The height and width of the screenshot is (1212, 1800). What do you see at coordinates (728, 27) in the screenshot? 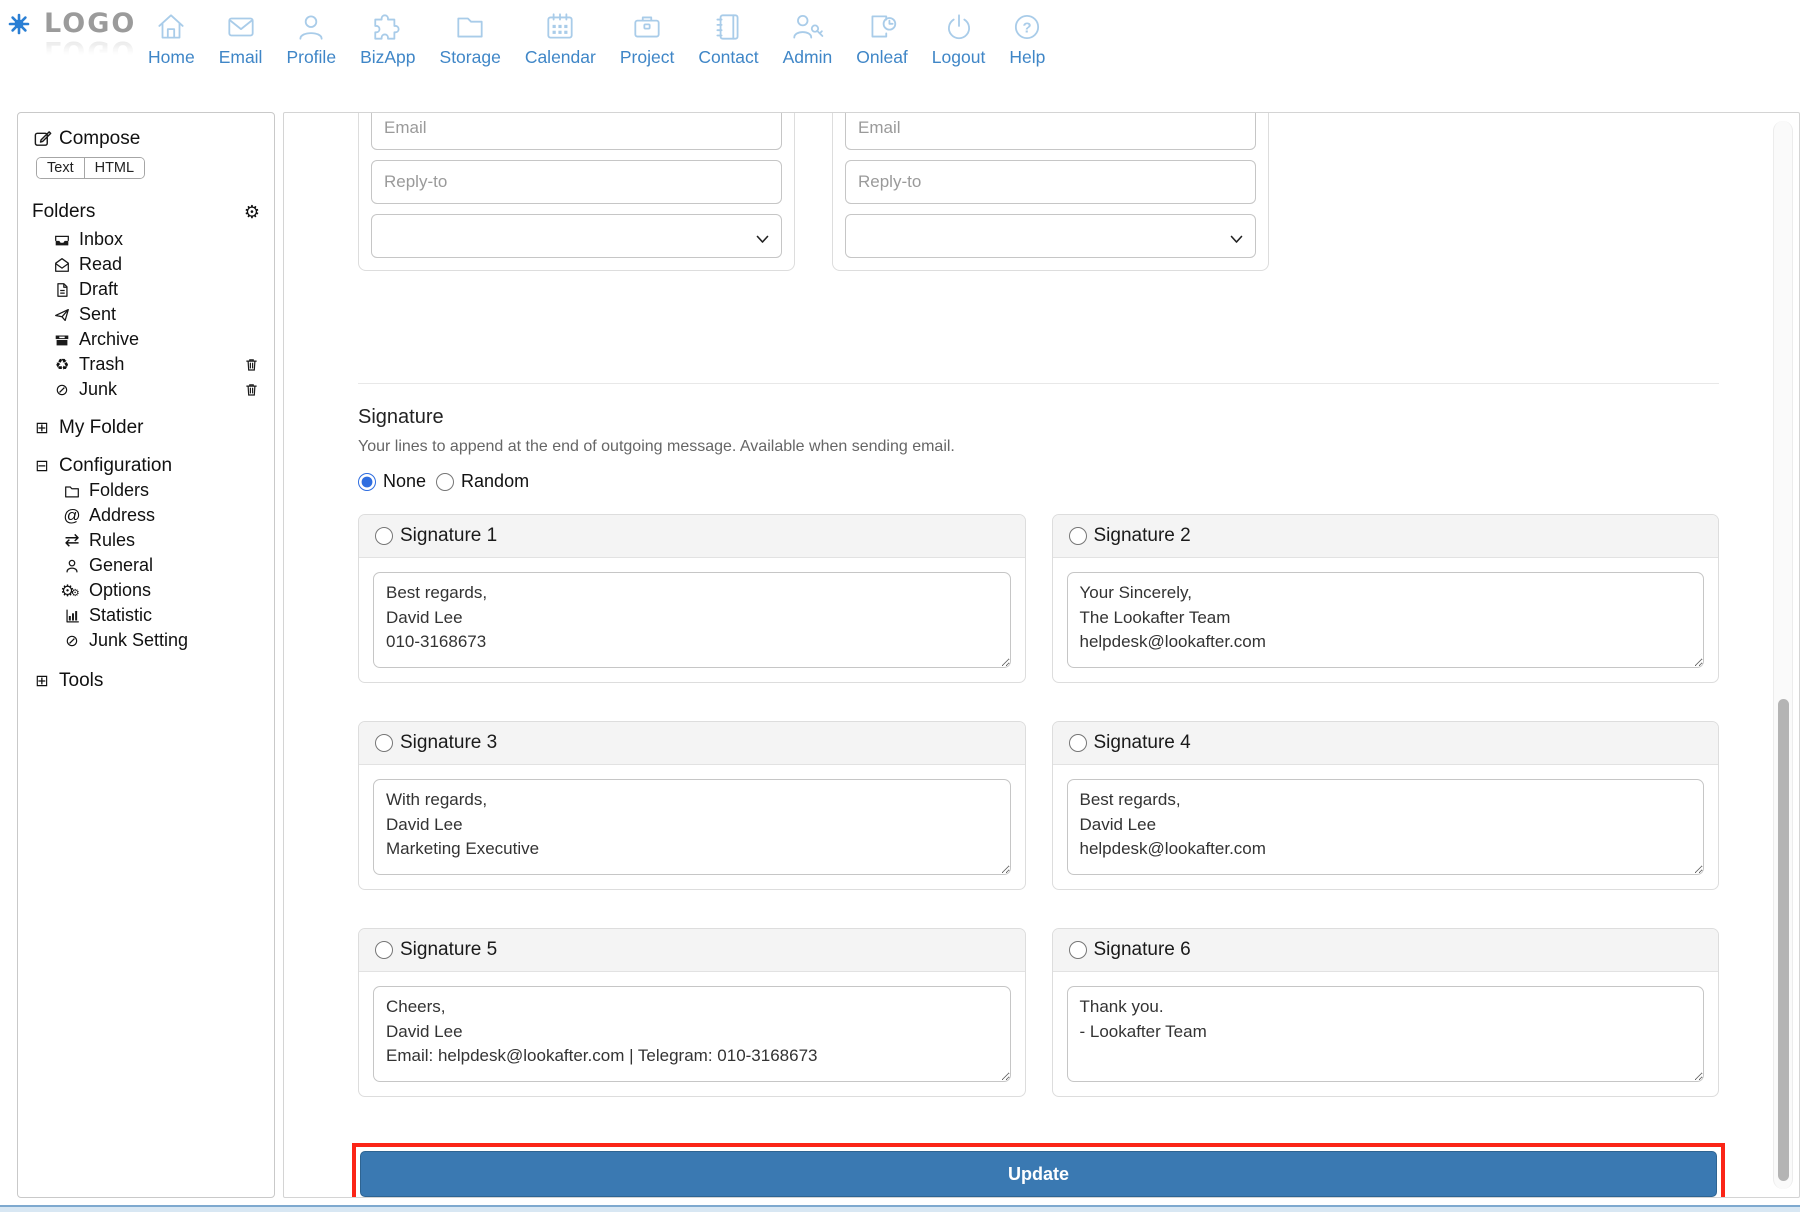
I see `contact-icon` at bounding box center [728, 27].